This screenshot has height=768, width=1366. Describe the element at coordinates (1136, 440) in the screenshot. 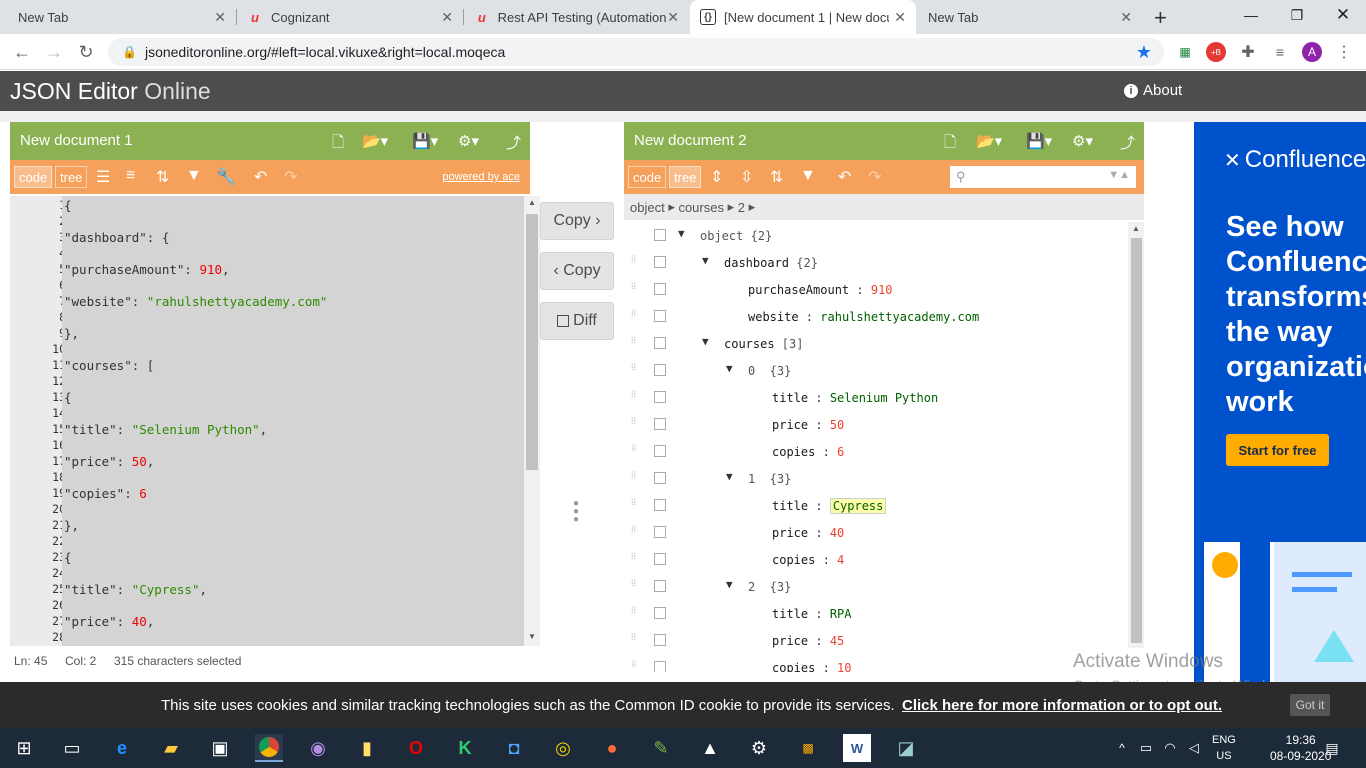

I see `scrollbar-thumb` at that location.